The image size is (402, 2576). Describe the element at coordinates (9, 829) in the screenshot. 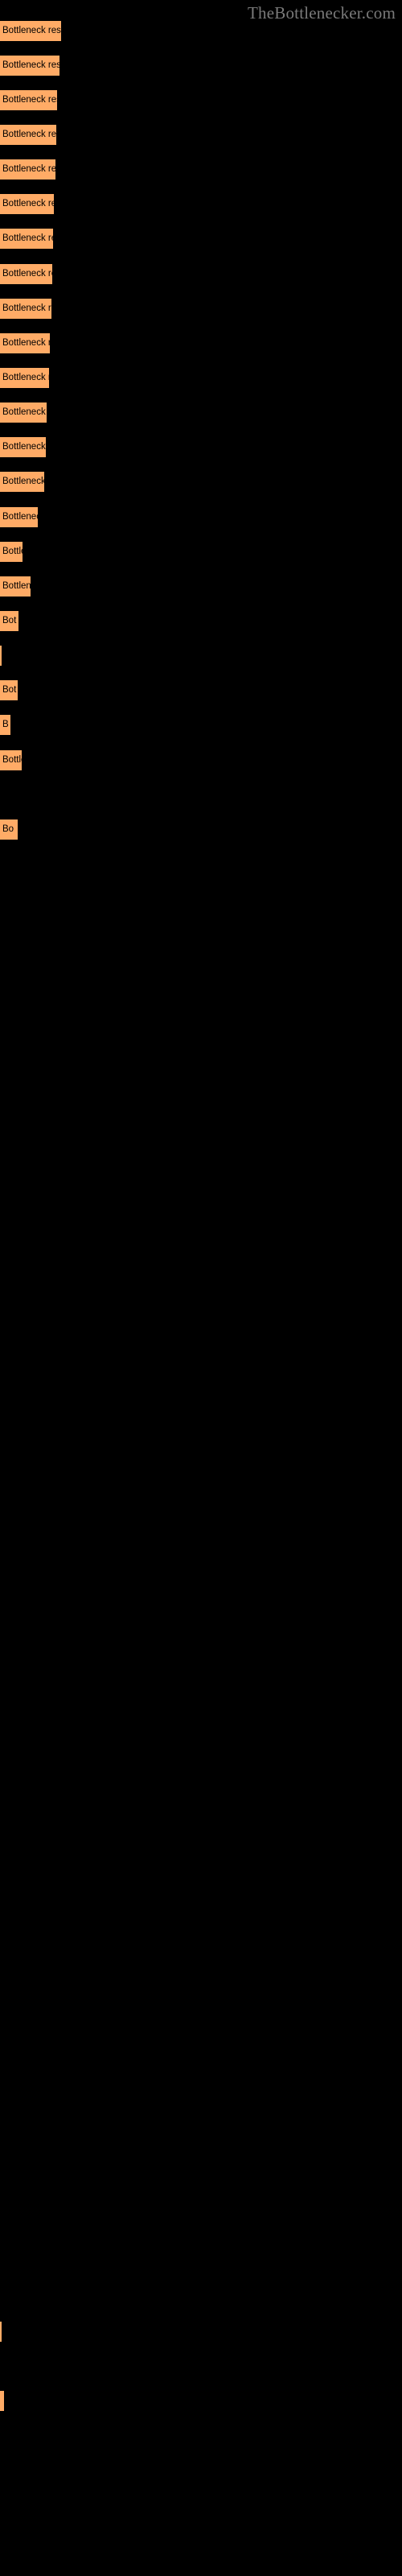

I see `bar-23: Bo` at that location.